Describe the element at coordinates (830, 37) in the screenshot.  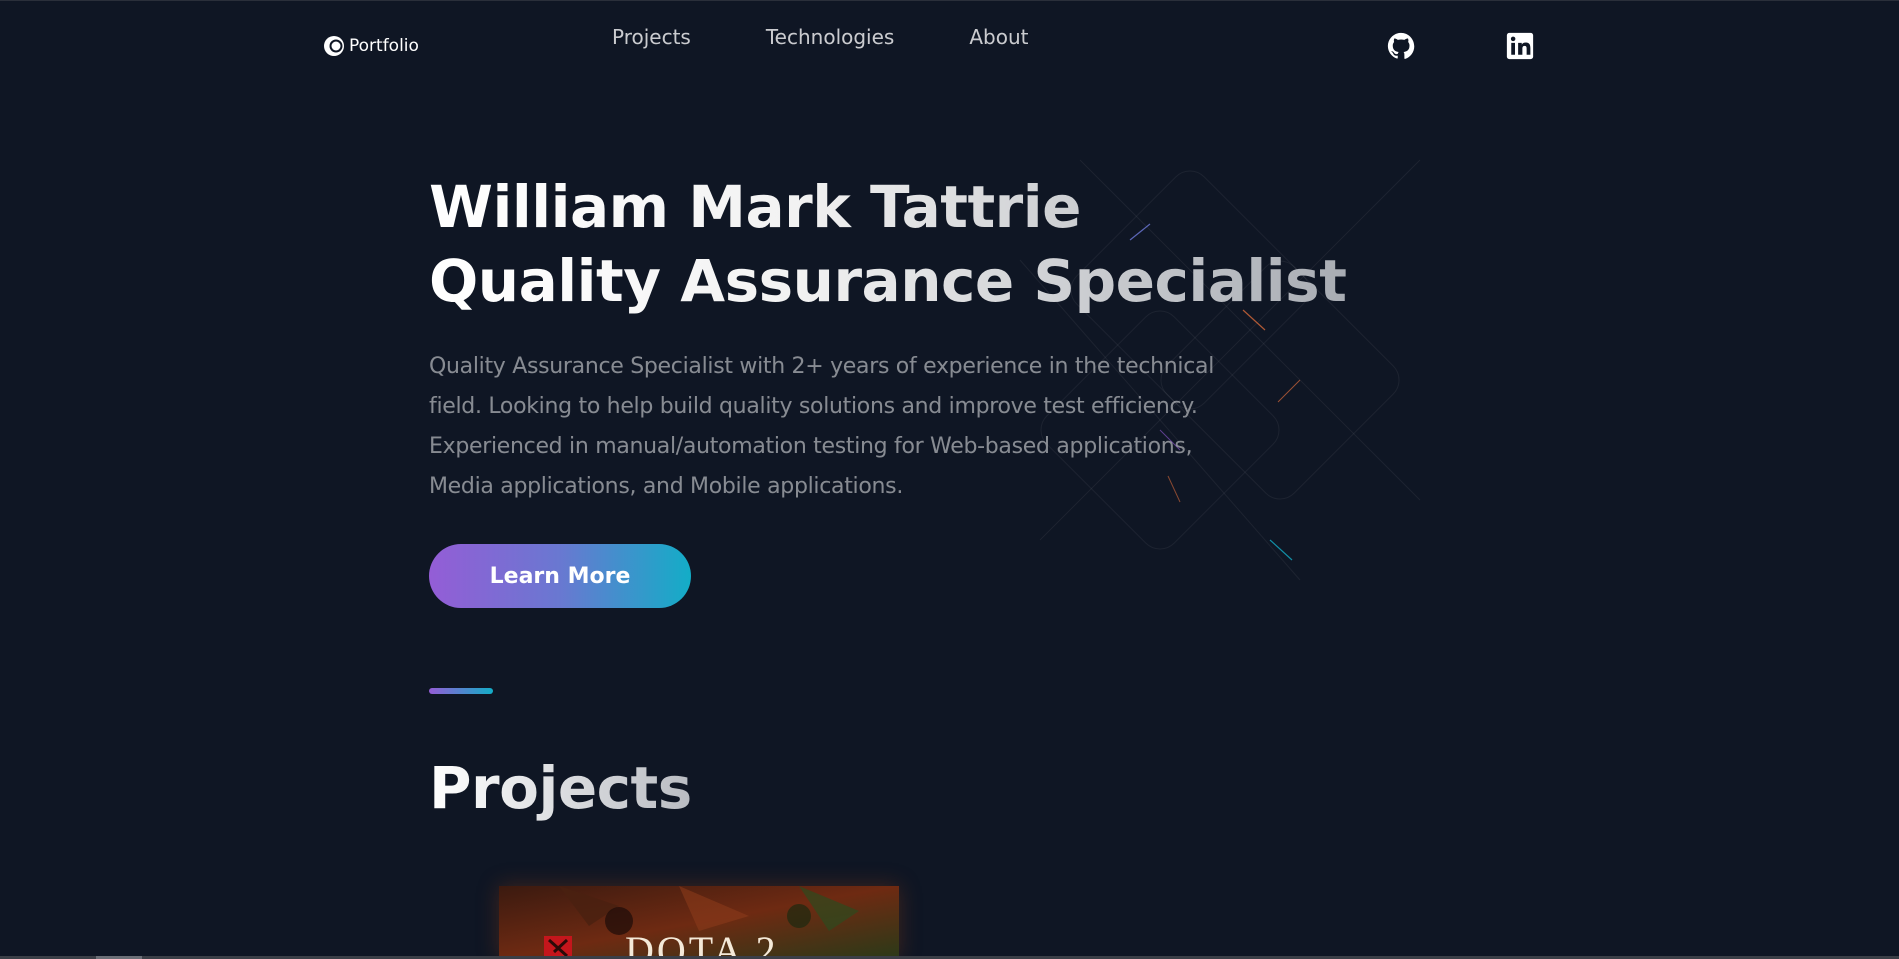
I see `nav-link-technologies: Technologies` at that location.